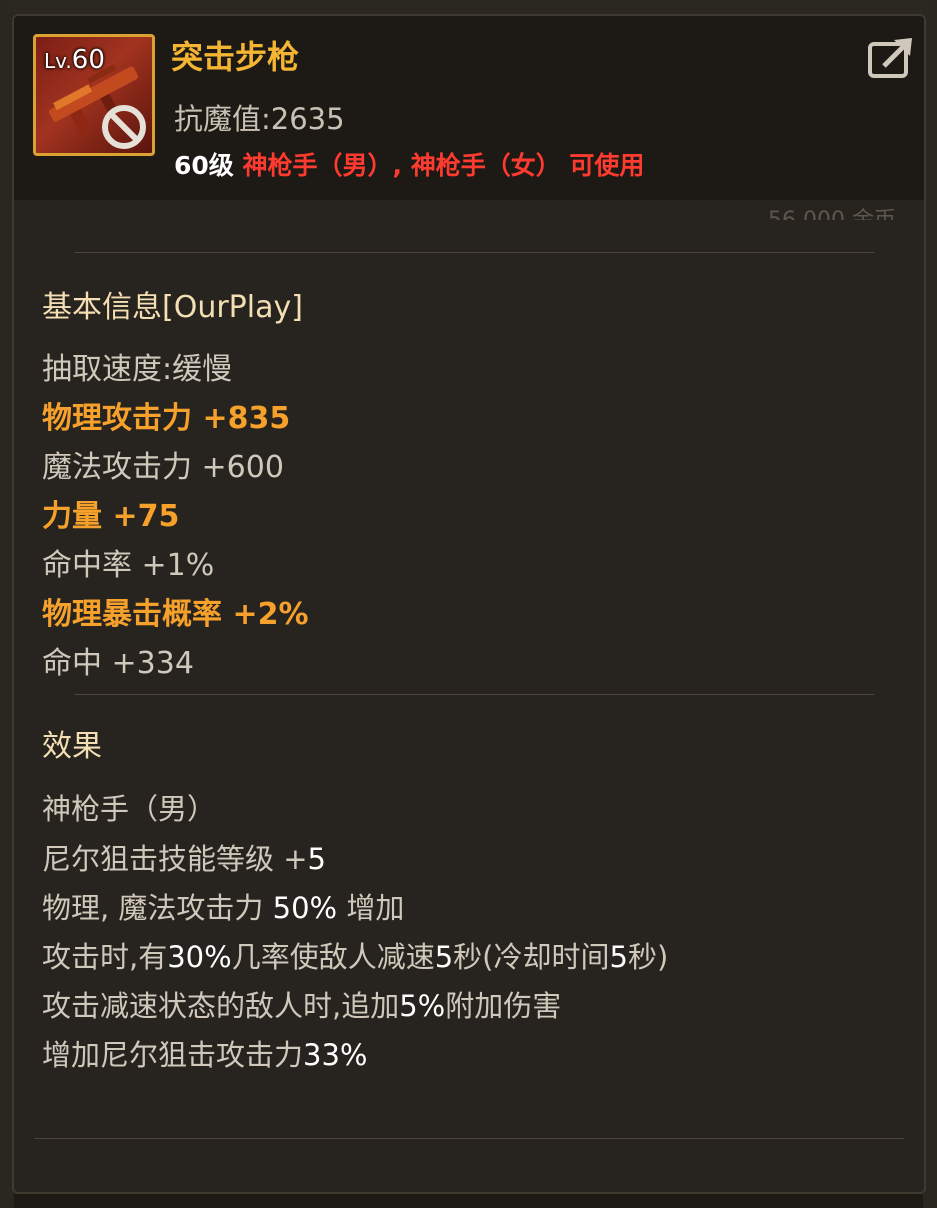  What do you see at coordinates (118, 663) in the screenshot?
I see `stat-line: 命中 +334` at bounding box center [118, 663].